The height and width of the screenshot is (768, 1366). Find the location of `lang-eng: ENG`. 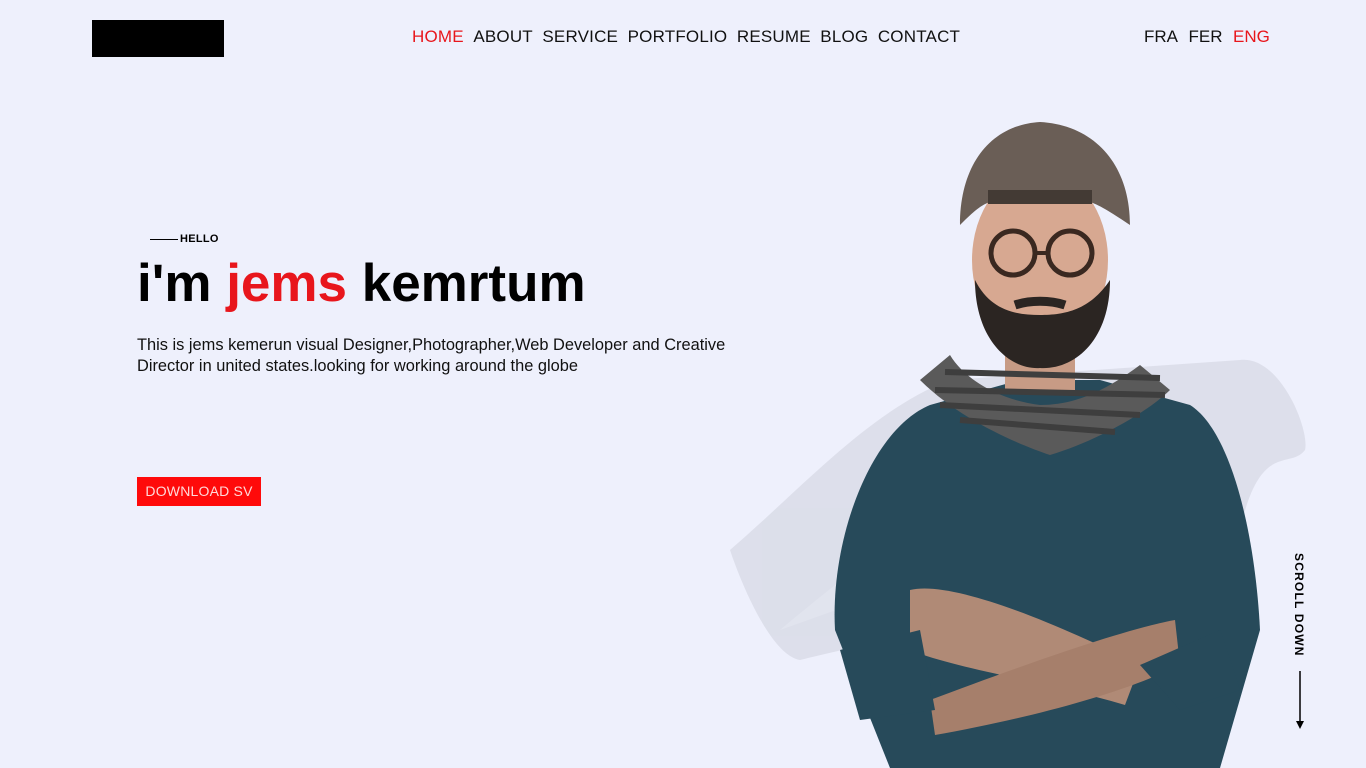

lang-eng: ENG is located at coordinates (1251, 37).